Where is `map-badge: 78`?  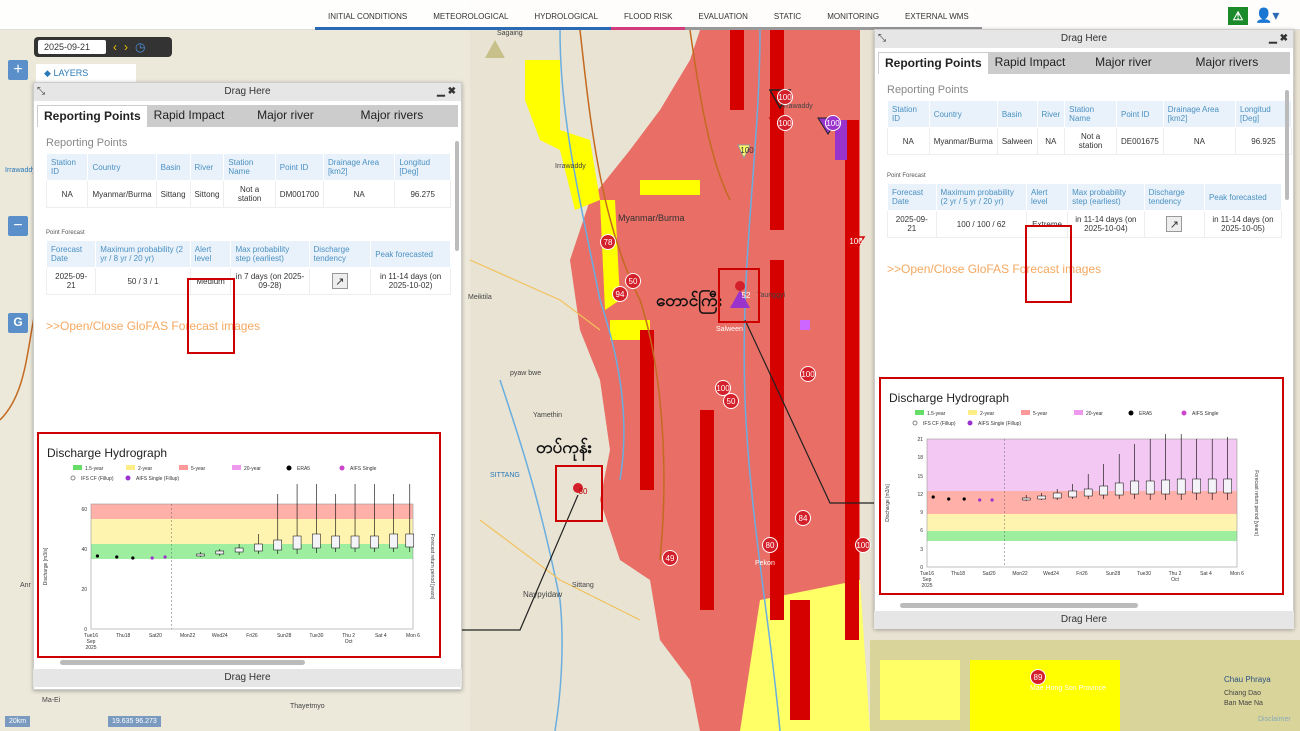 map-badge: 78 is located at coordinates (608, 242).